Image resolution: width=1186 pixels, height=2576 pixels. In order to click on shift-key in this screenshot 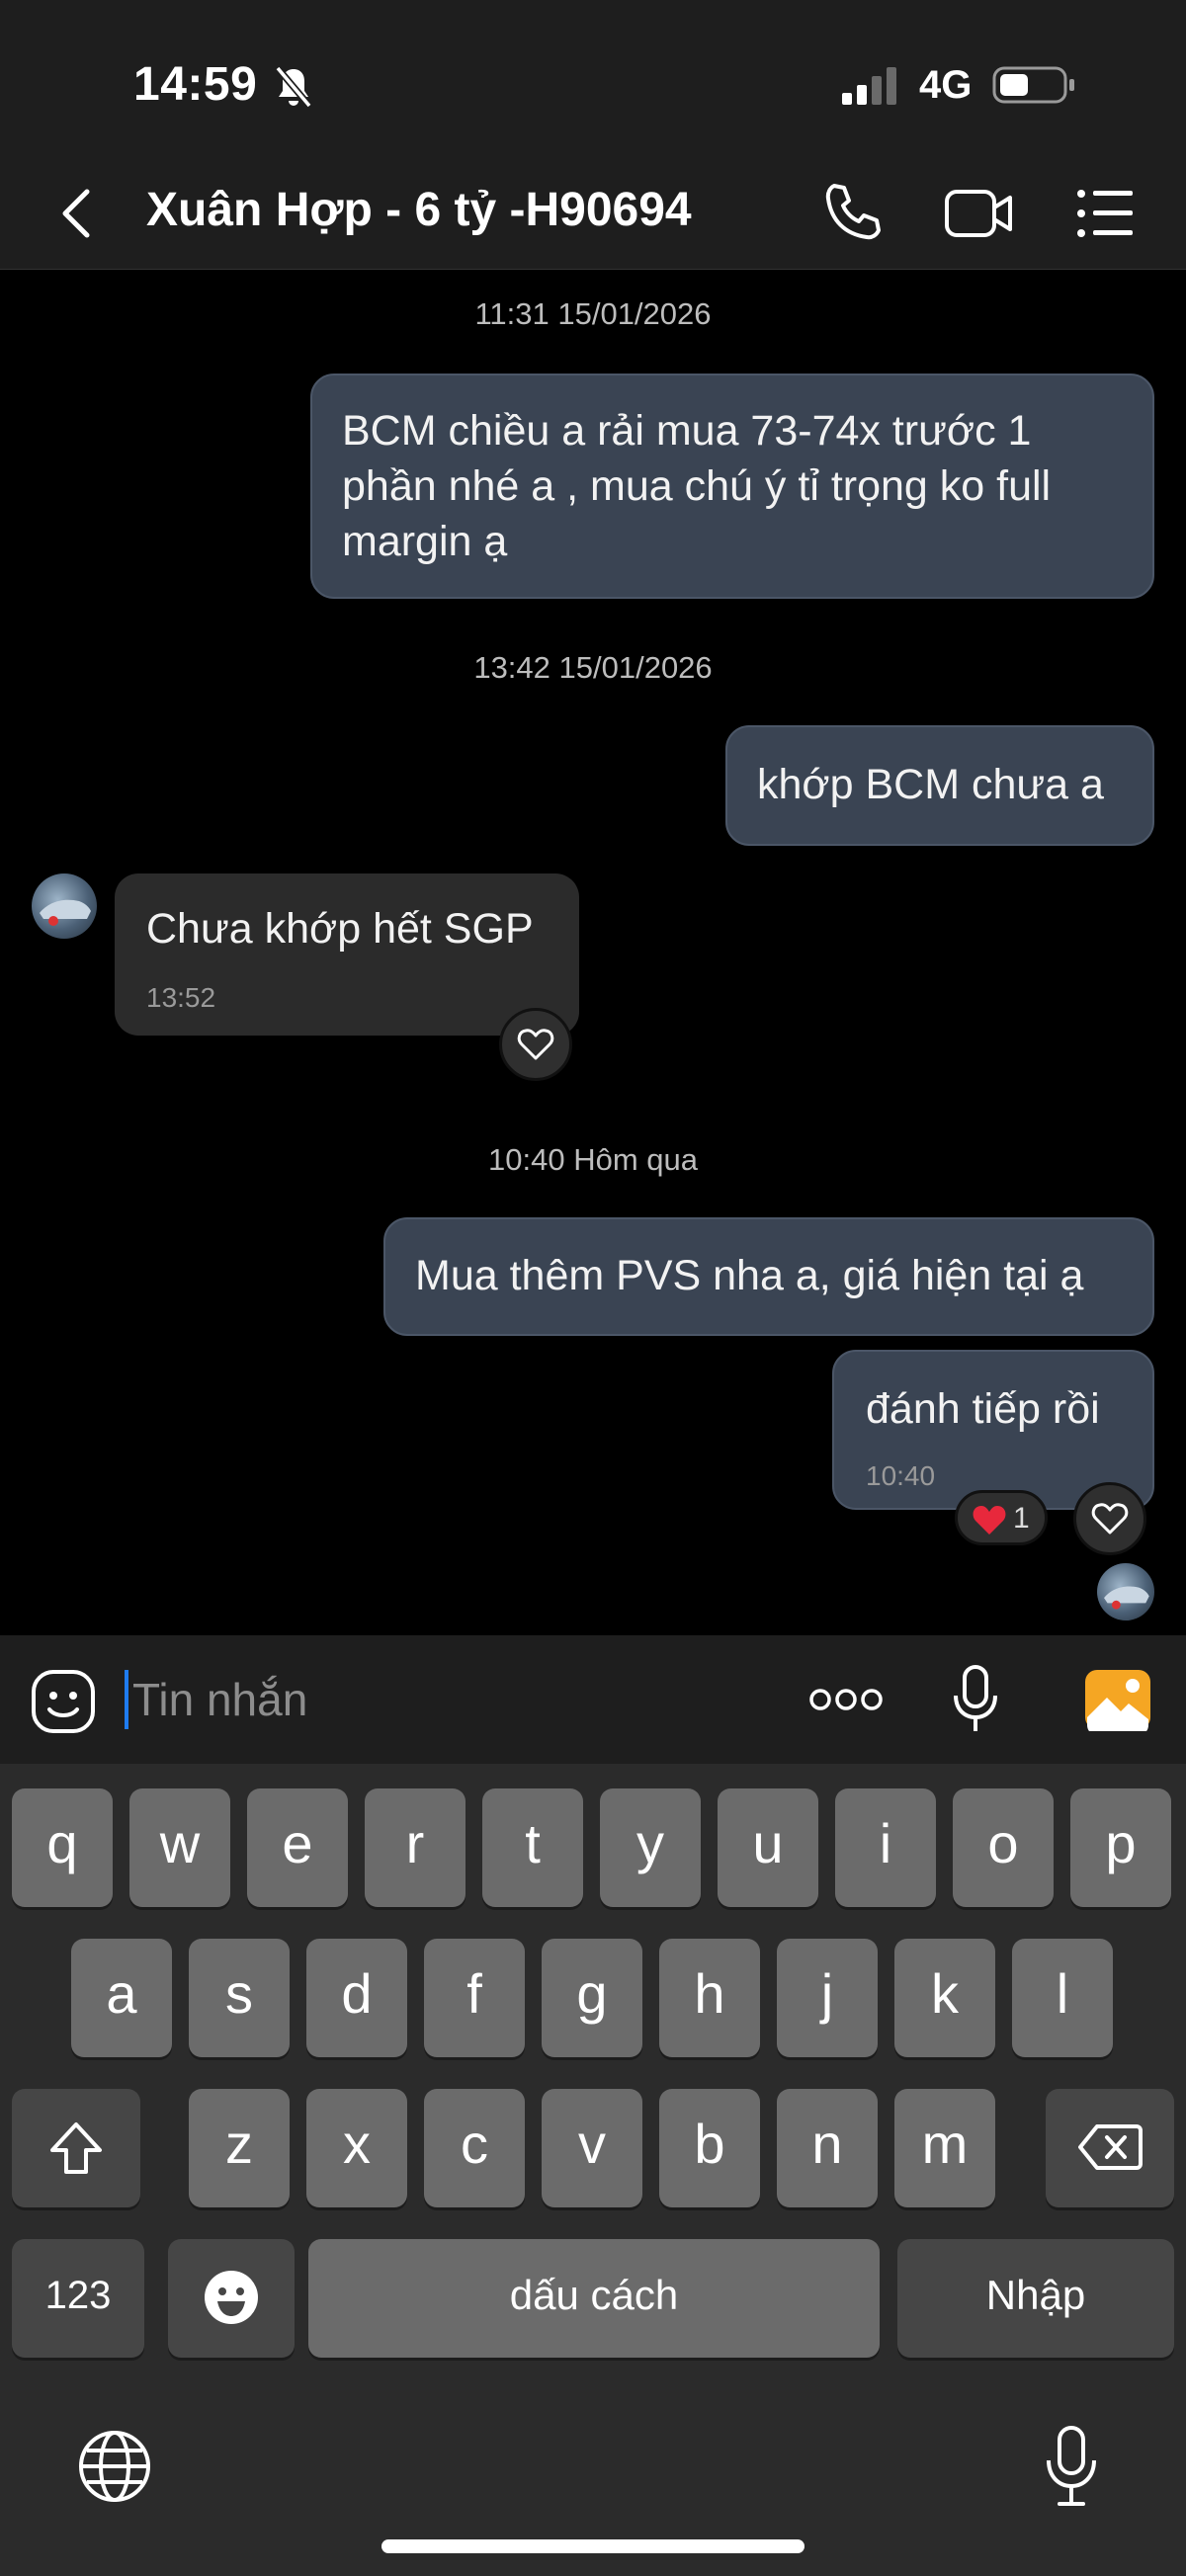, I will do `click(76, 2148)`.